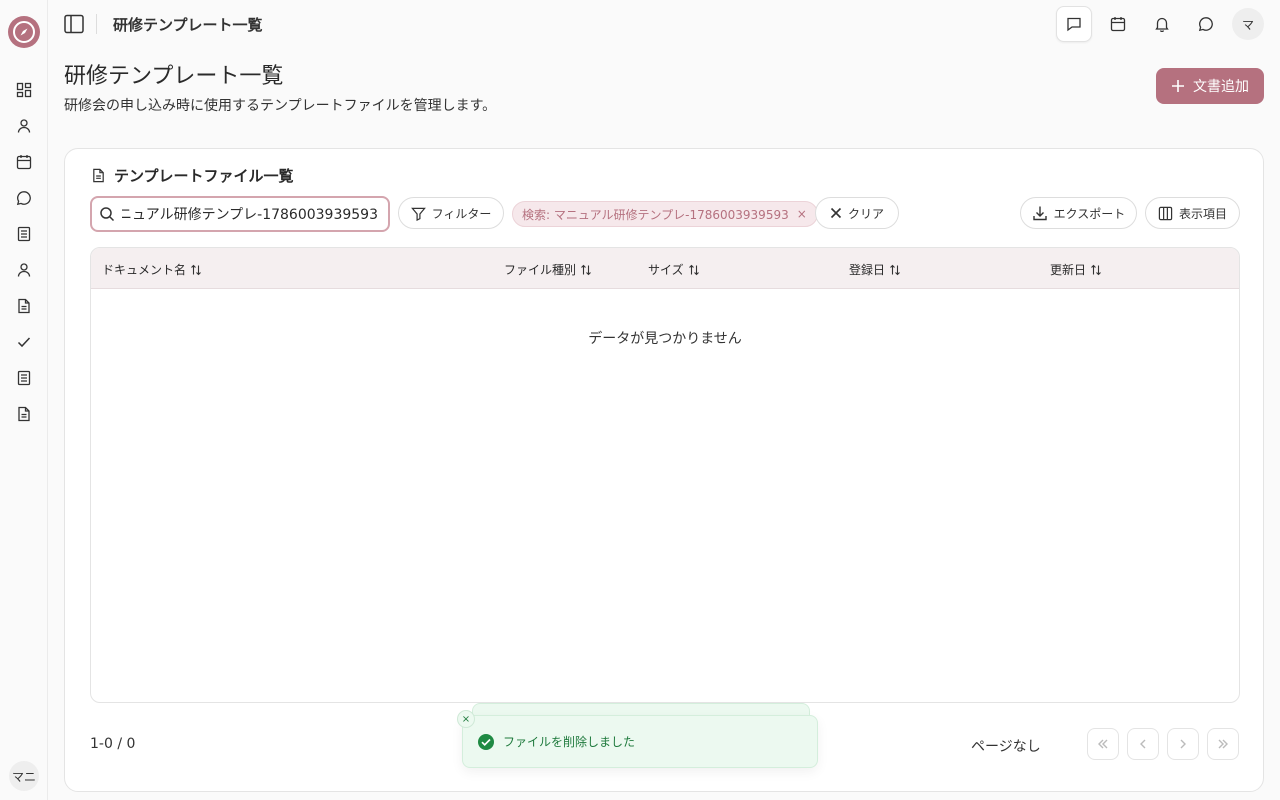  Describe the element at coordinates (107, 214) in the screenshot. I see `search-icon` at that location.